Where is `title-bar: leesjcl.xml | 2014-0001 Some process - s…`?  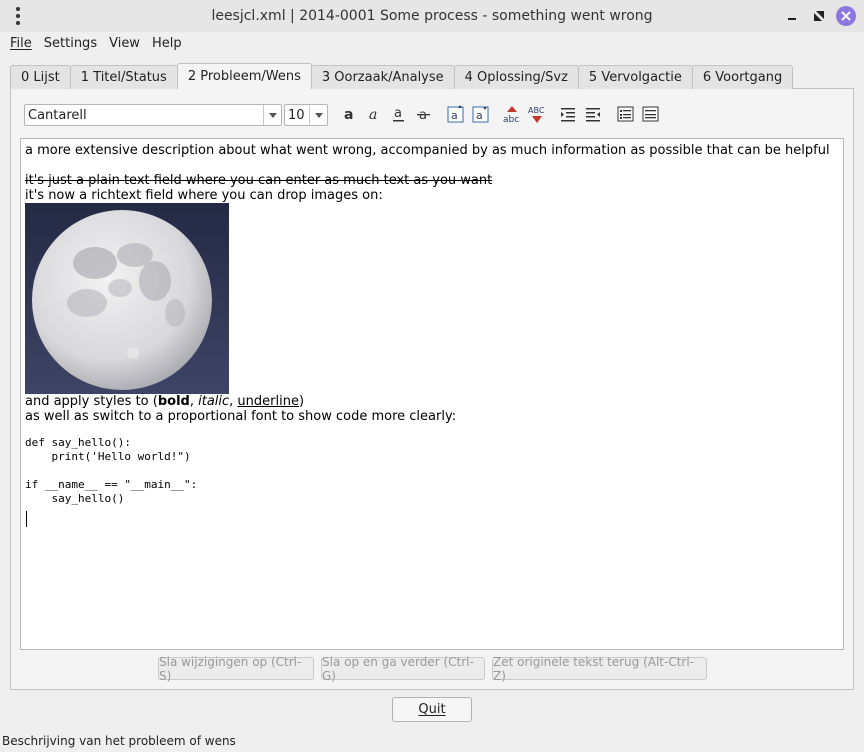 title-bar: leesjcl.xml | 2014-0001 Some process - s… is located at coordinates (432, 16).